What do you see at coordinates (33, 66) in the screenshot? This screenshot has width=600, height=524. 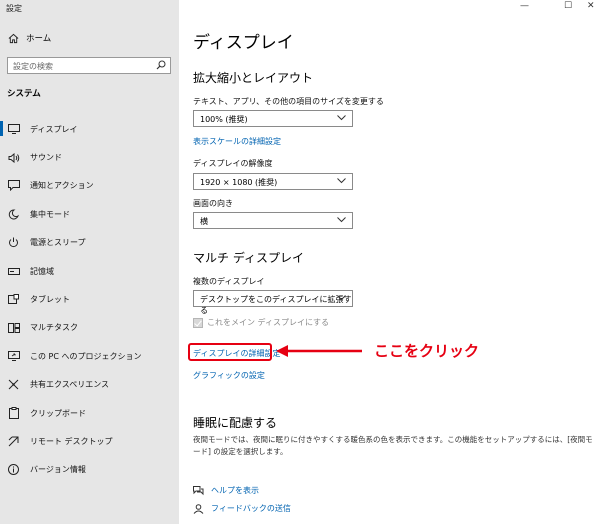 I see `search-placeholder: 設定の検索` at bounding box center [33, 66].